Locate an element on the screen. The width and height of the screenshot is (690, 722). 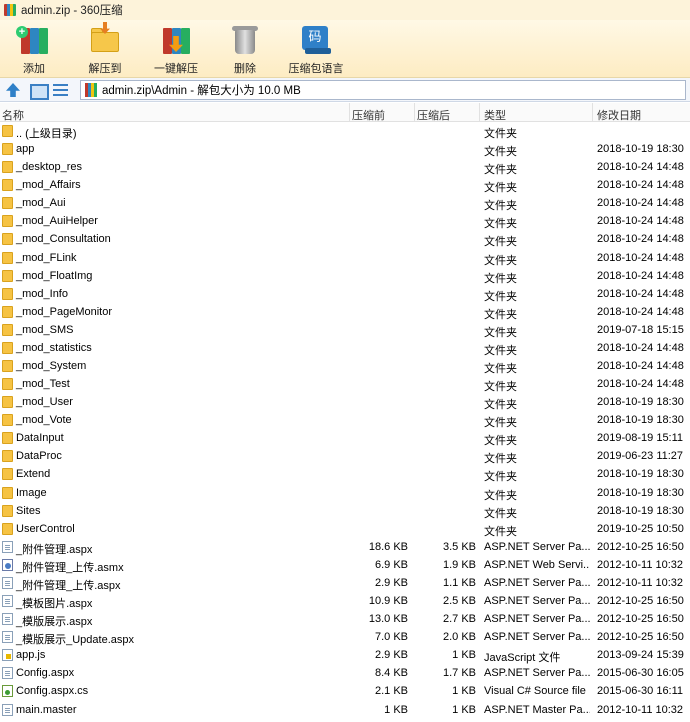
file-row: _mod_PageMonitor 文件夹 2018-10-24 14:48 is located at coordinates (345, 312).